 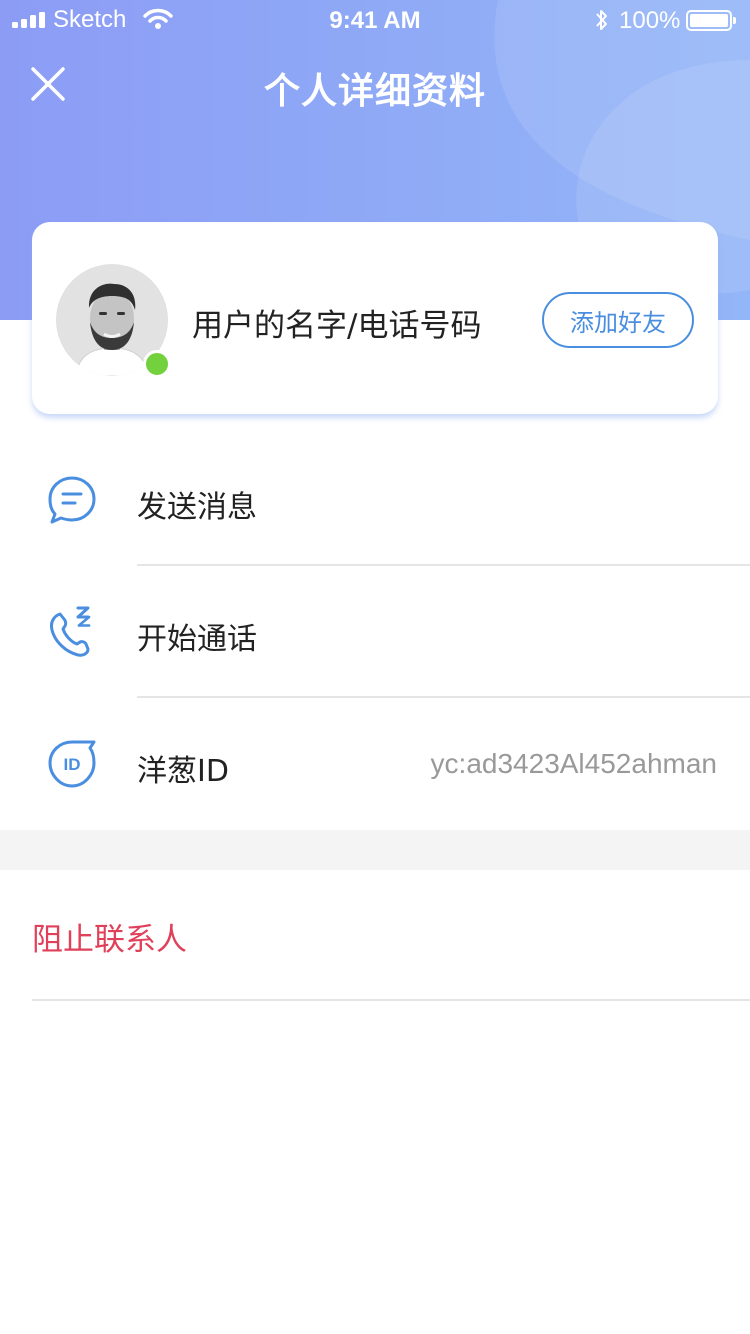 What do you see at coordinates (618, 320) in the screenshot?
I see `add-friend-button: 添加好友` at bounding box center [618, 320].